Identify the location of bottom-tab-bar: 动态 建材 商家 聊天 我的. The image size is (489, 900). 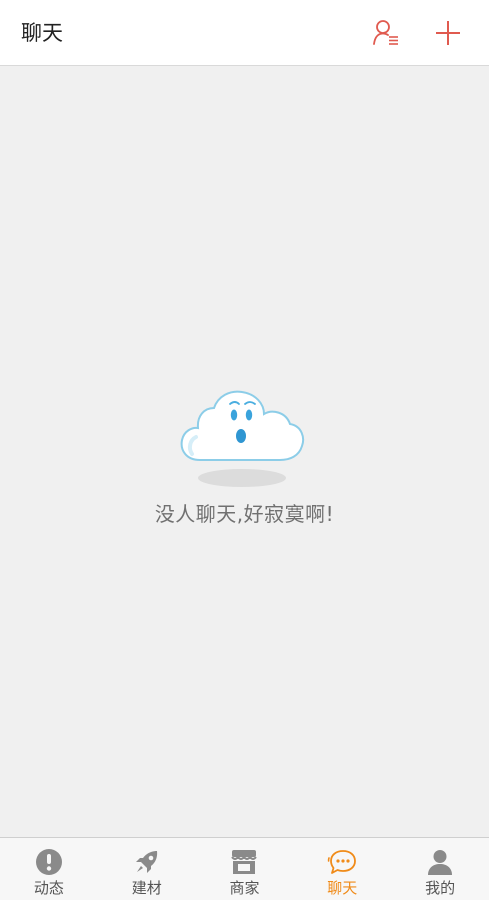
(244, 868).